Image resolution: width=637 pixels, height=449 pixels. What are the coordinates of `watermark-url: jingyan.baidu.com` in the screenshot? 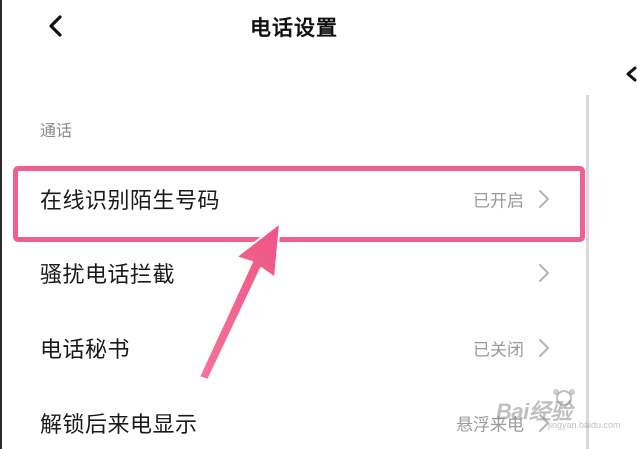 It's located at (584, 425).